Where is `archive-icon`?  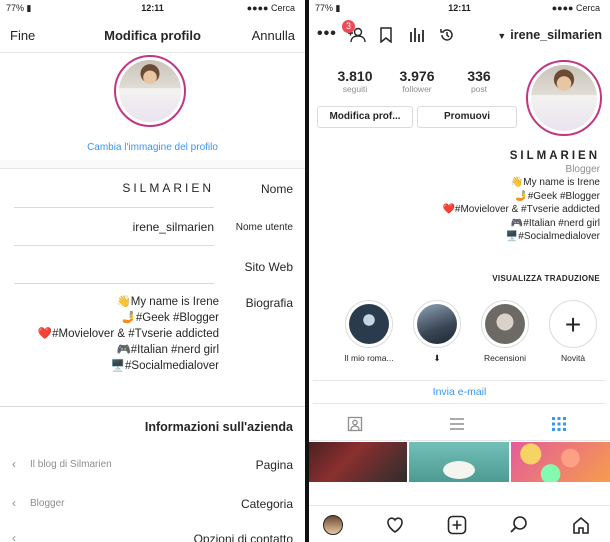 archive-icon is located at coordinates (447, 37).